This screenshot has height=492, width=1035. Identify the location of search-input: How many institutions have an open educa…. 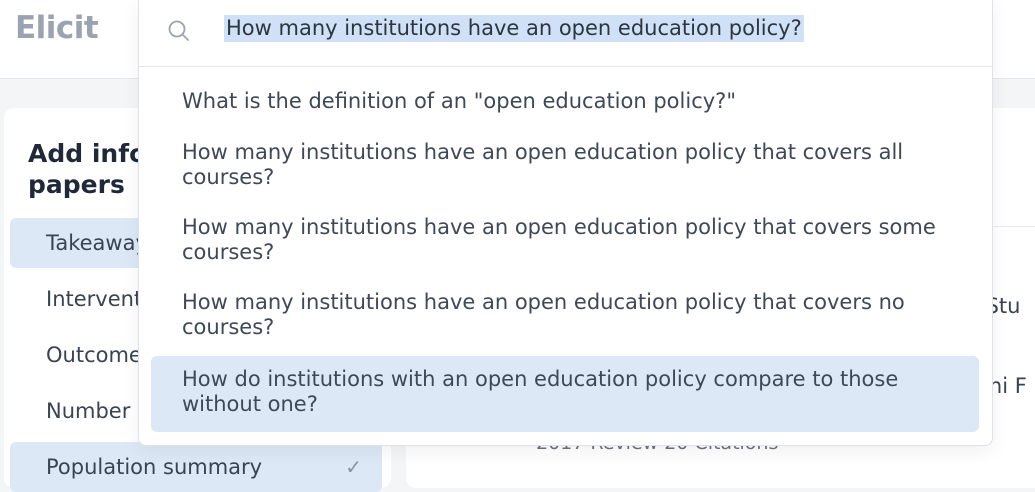
(514, 28).